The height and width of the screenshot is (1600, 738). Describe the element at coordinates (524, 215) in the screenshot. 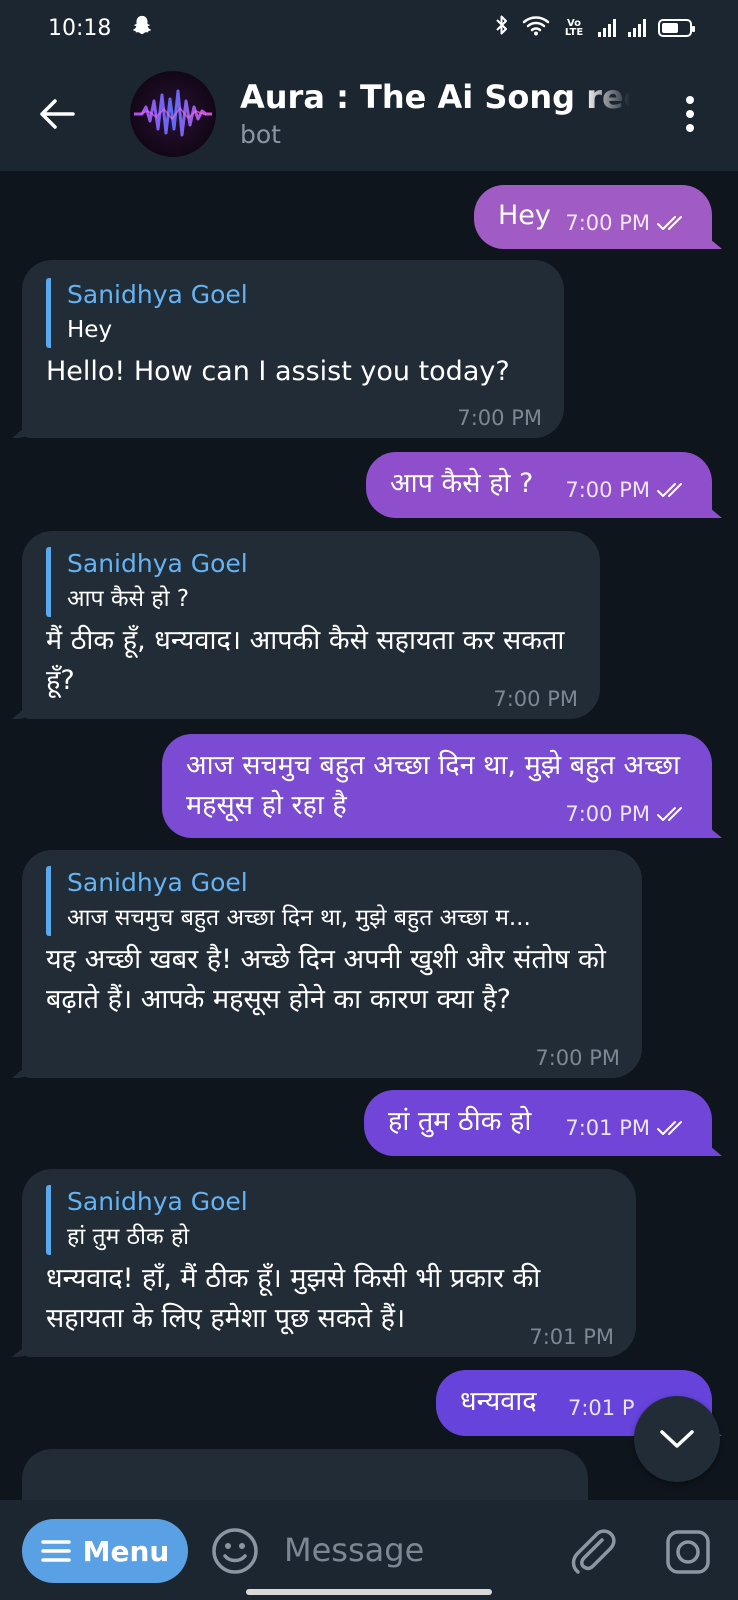

I see `message-text: Hey` at that location.